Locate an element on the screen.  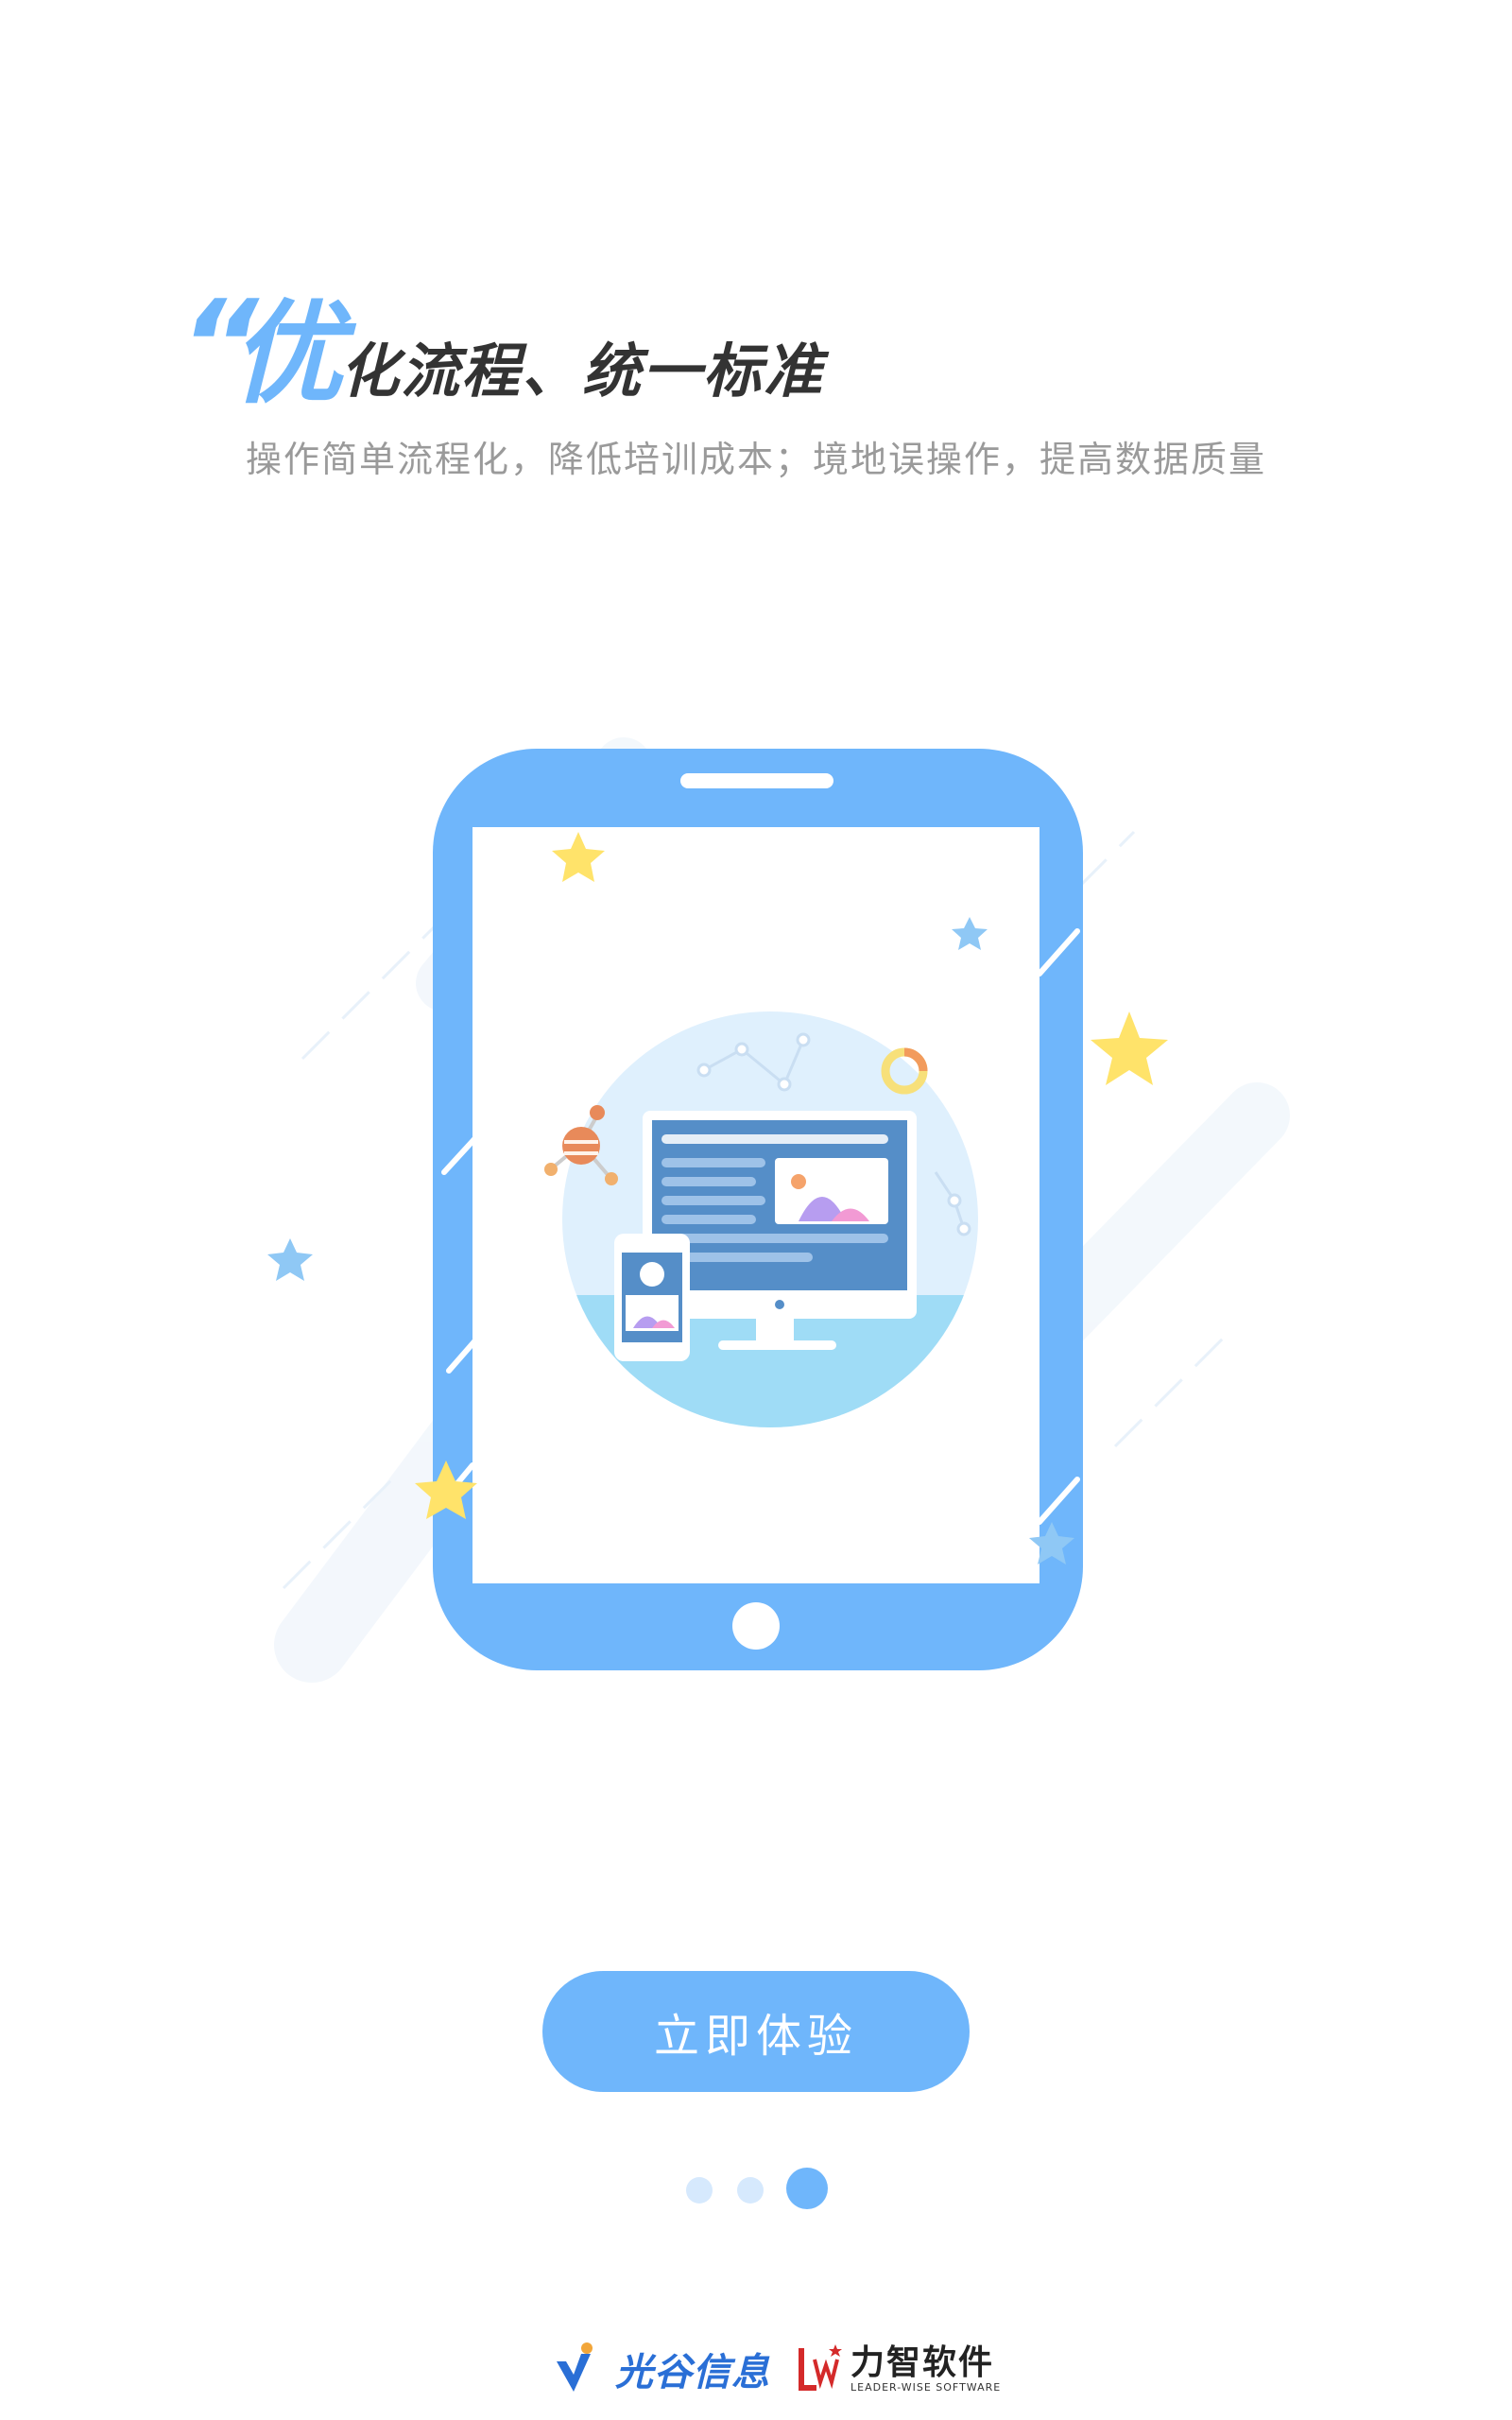
leaderwise-logo-english: LEADER-WISE SOFTWARE is located at coordinates (926, 2387).